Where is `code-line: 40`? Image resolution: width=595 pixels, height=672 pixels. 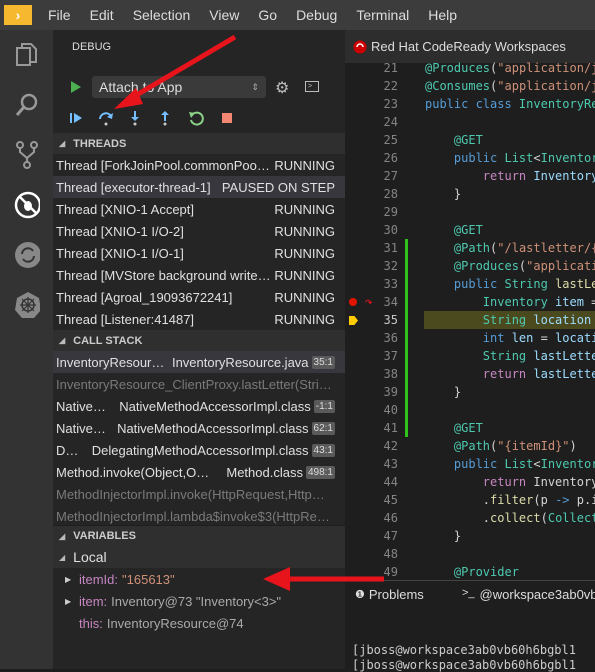 code-line: 40 is located at coordinates (470, 410).